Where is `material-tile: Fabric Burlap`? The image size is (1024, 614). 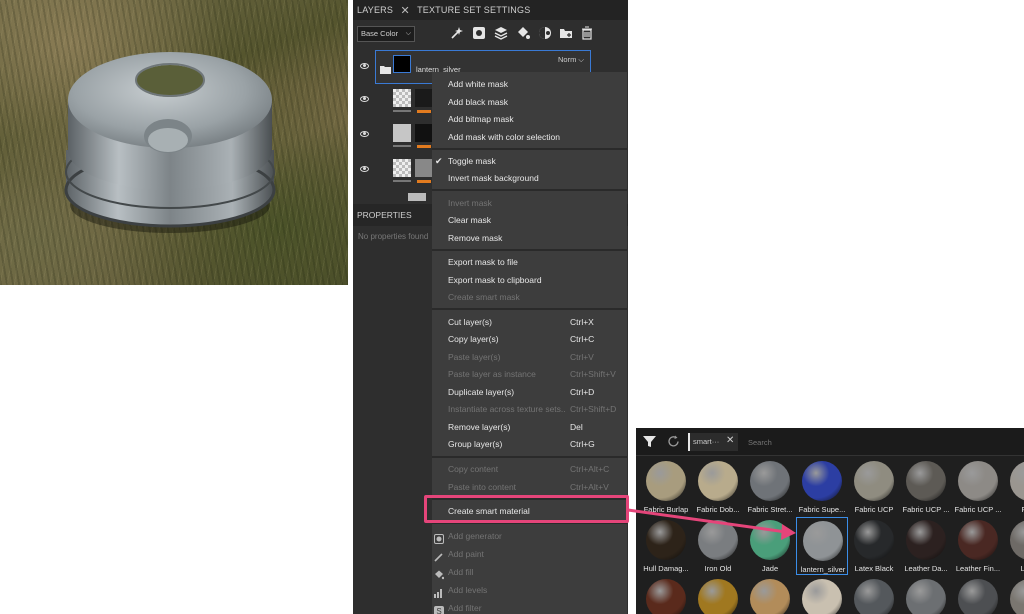
material-tile: Fabric Burlap is located at coordinates (666, 487).